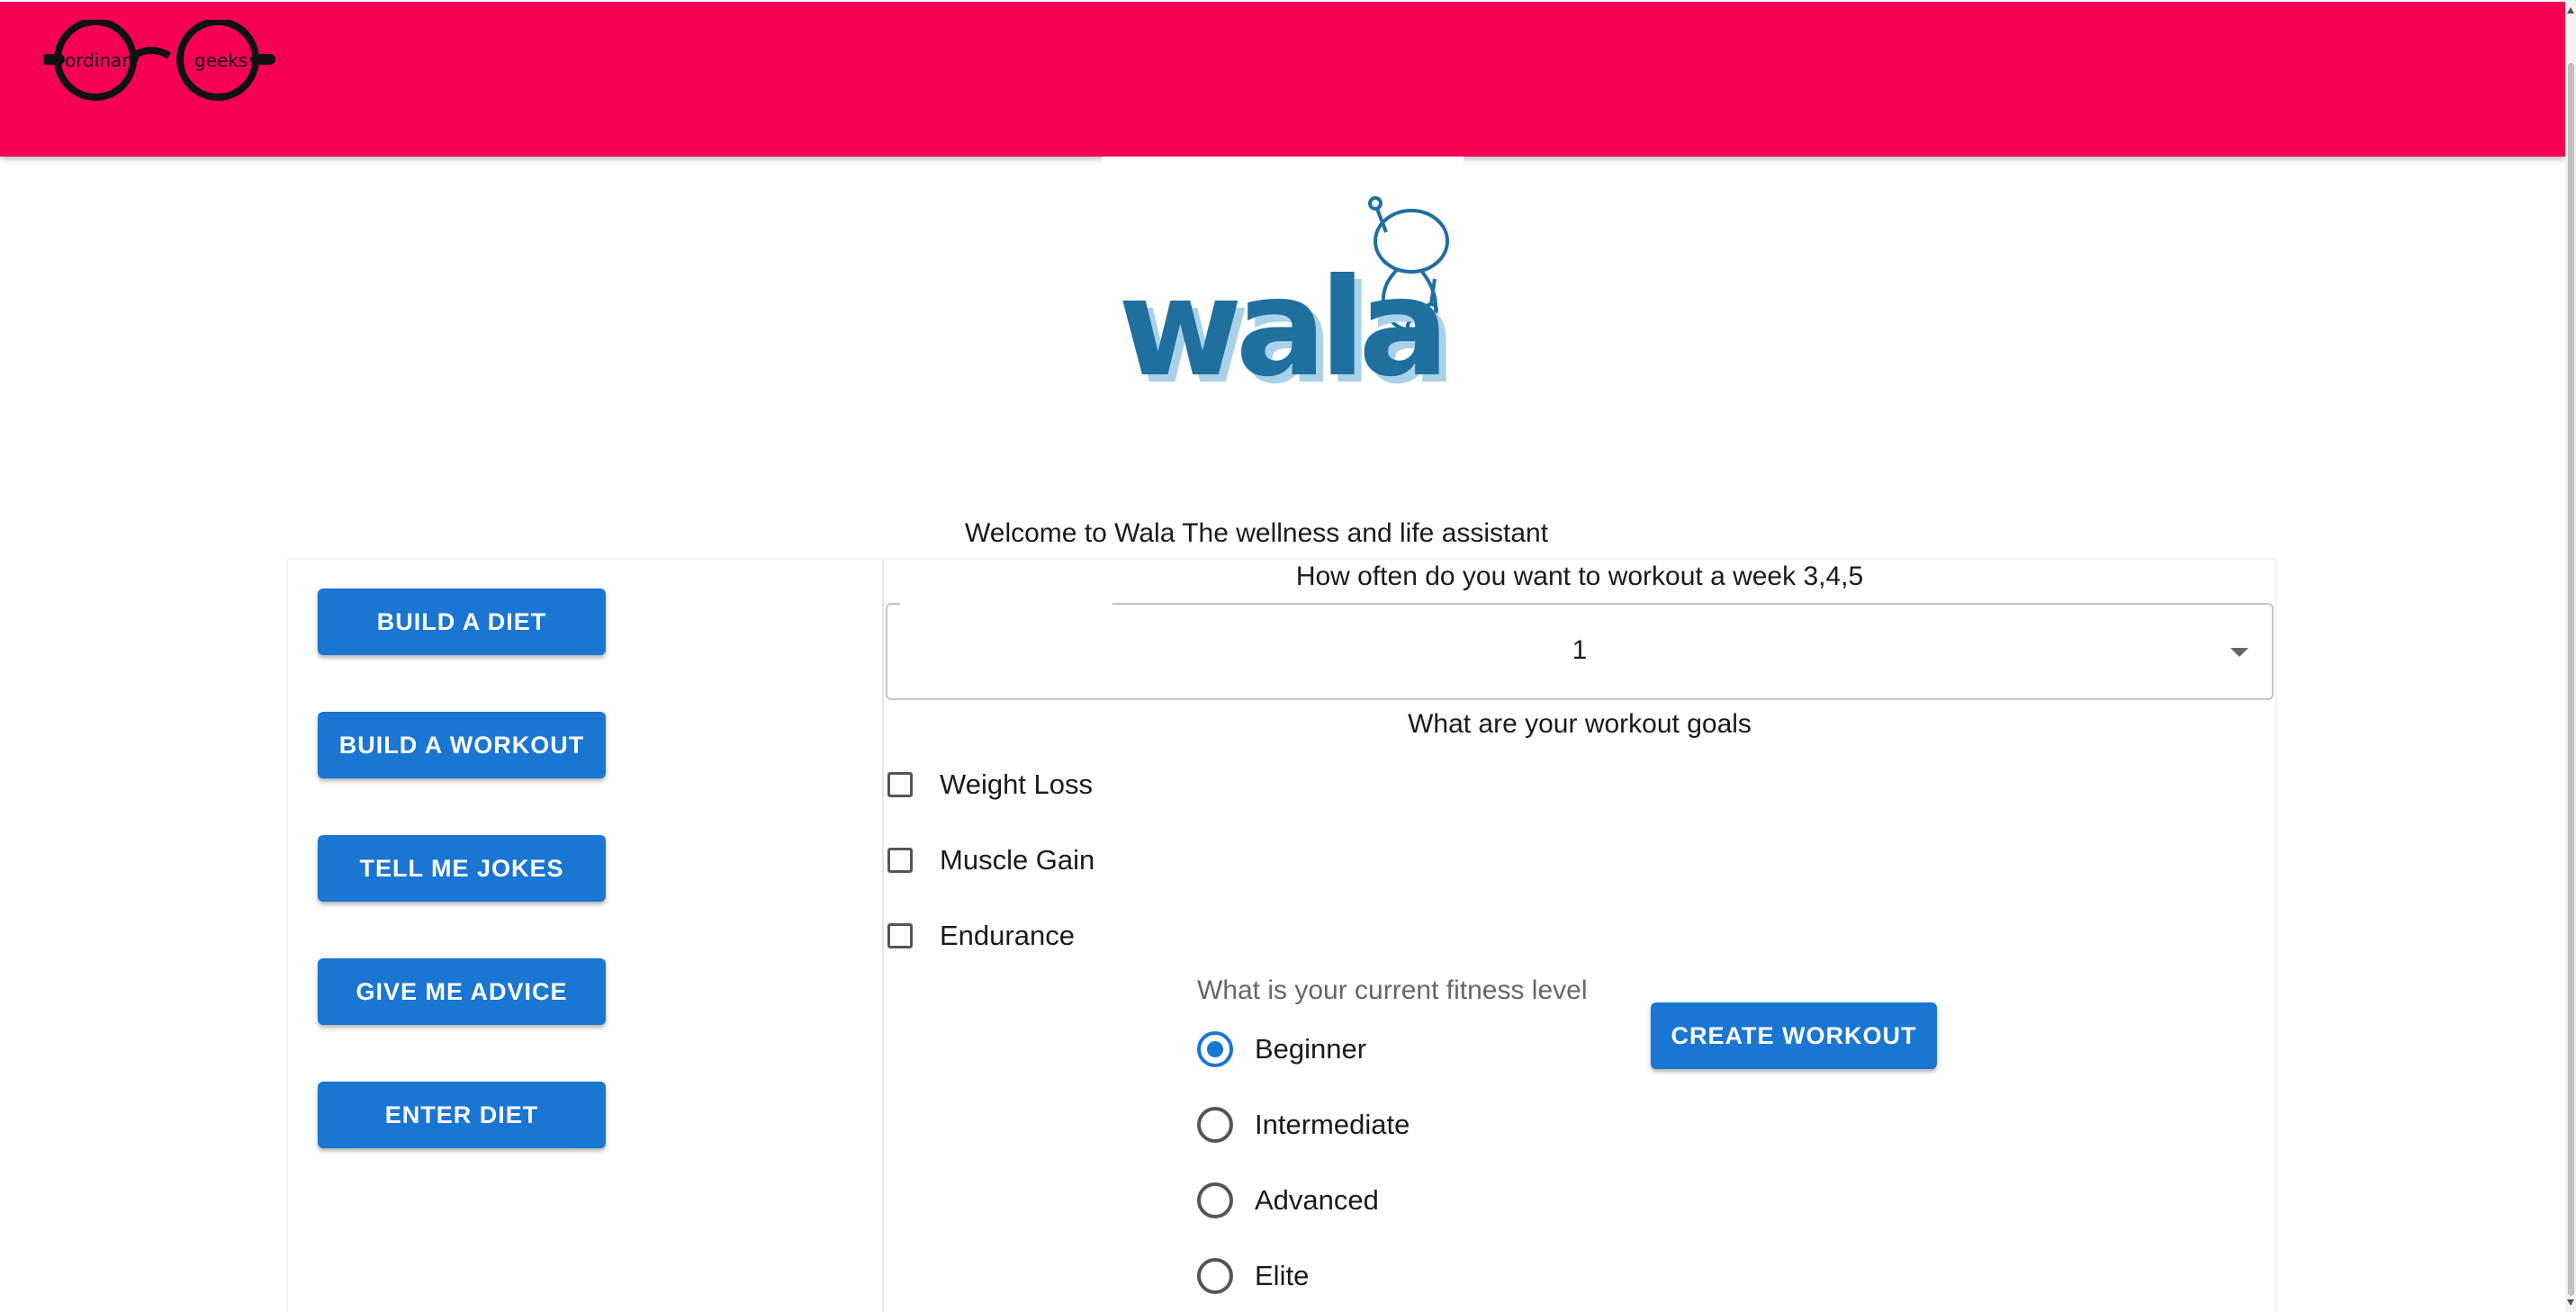 Image resolution: width=2576 pixels, height=1312 pixels. I want to click on frequency-select-value: 1, so click(1580, 650).